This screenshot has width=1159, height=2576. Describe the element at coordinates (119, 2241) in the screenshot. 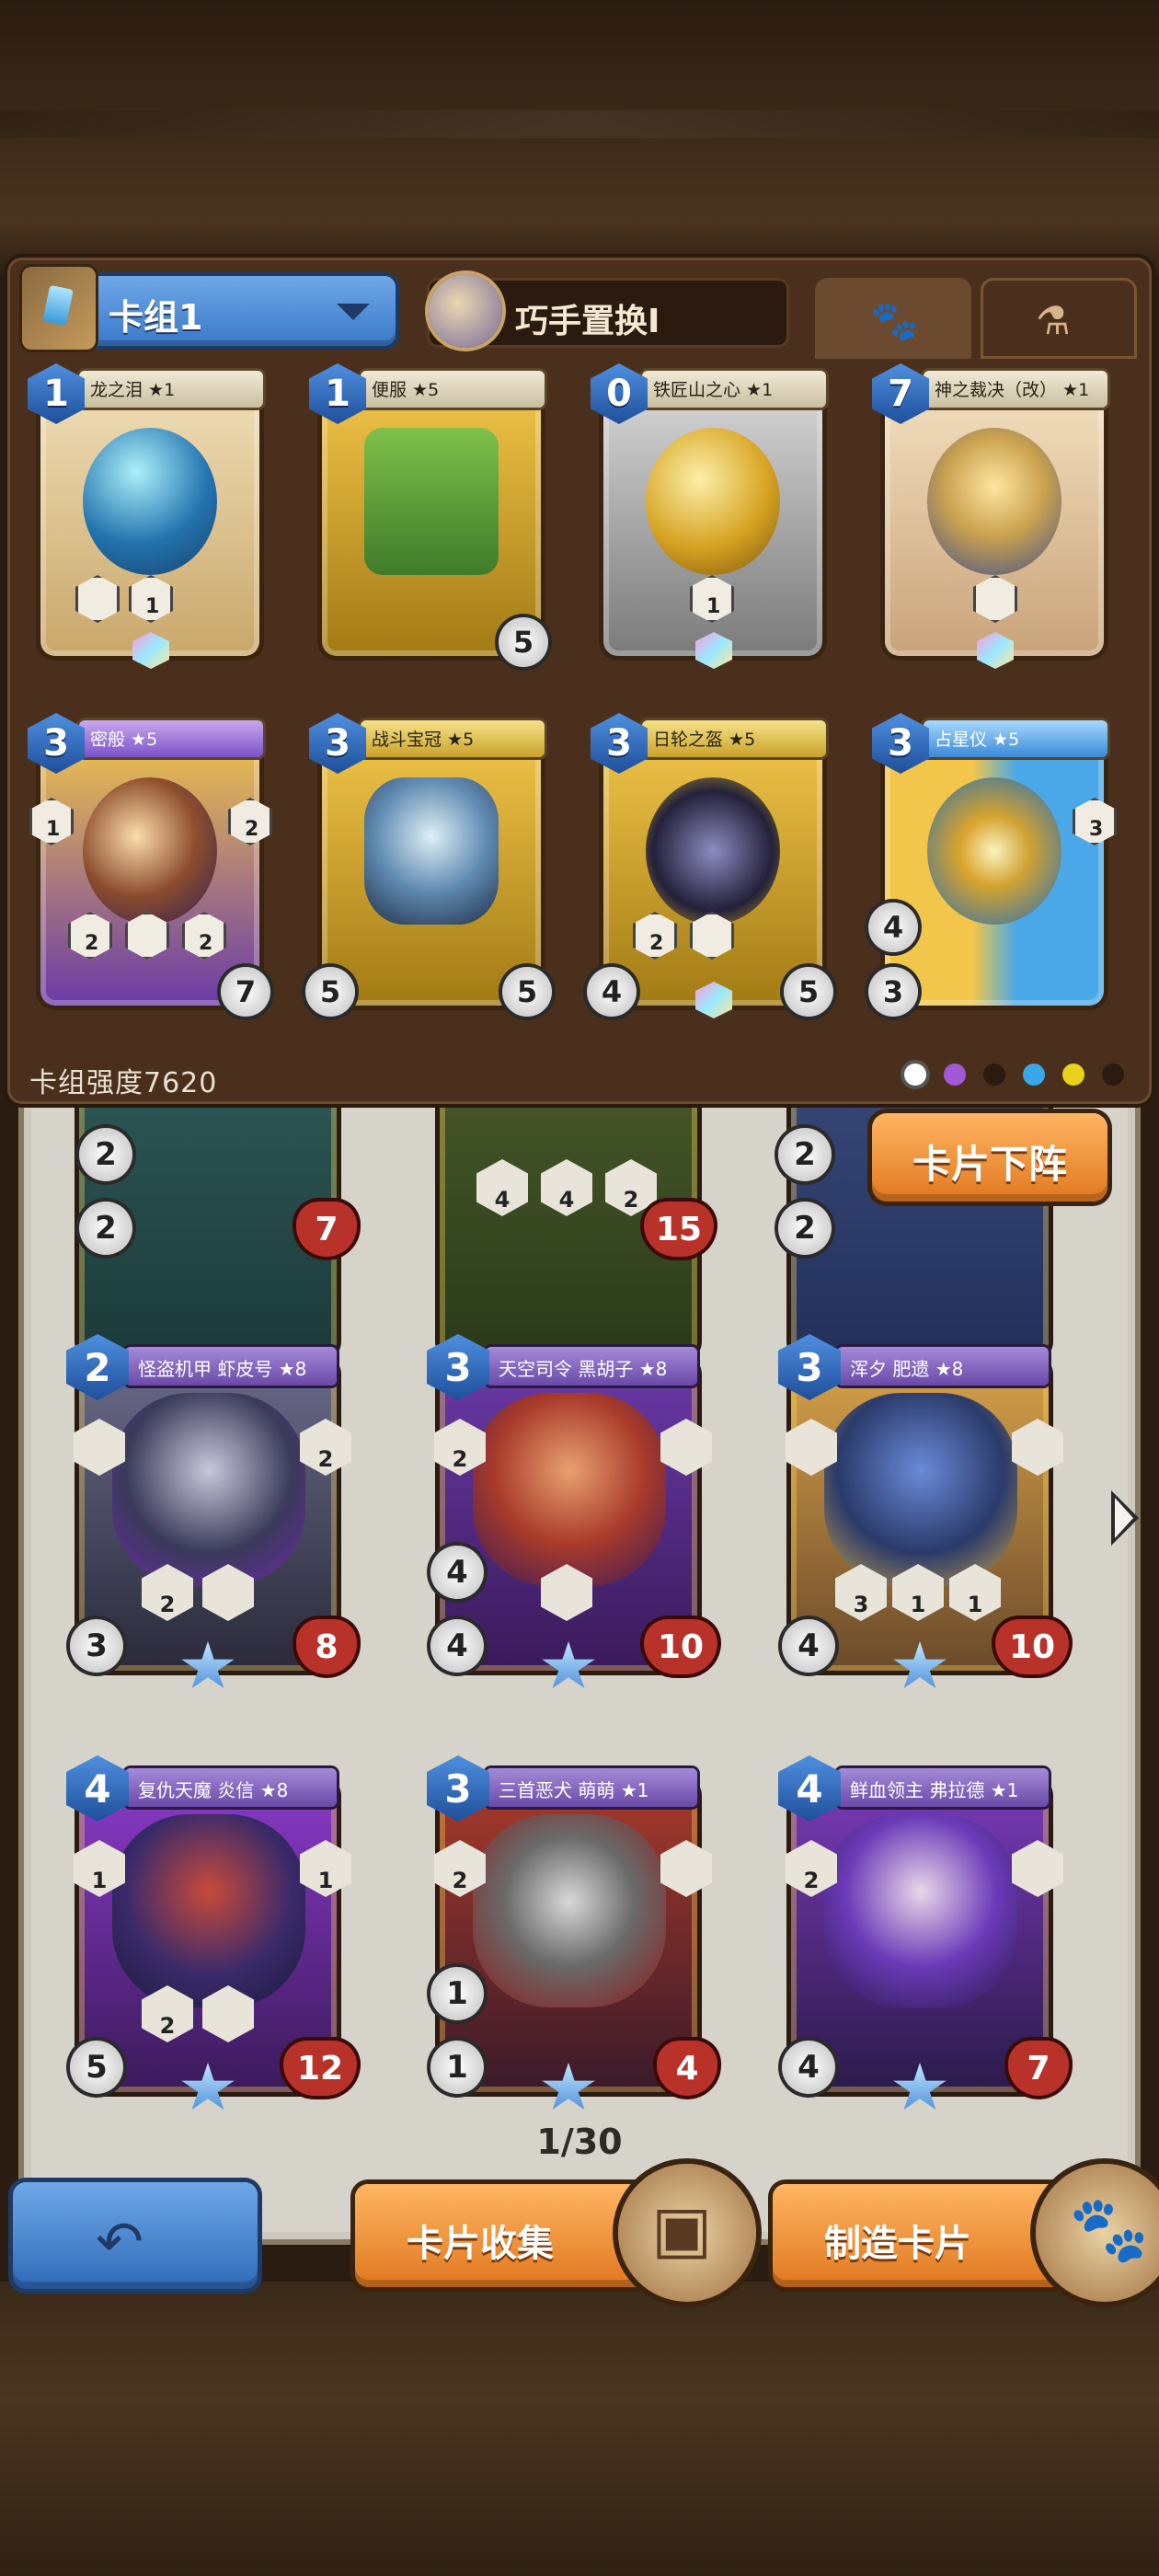

I see `back-arrow-icon: ↶` at that location.